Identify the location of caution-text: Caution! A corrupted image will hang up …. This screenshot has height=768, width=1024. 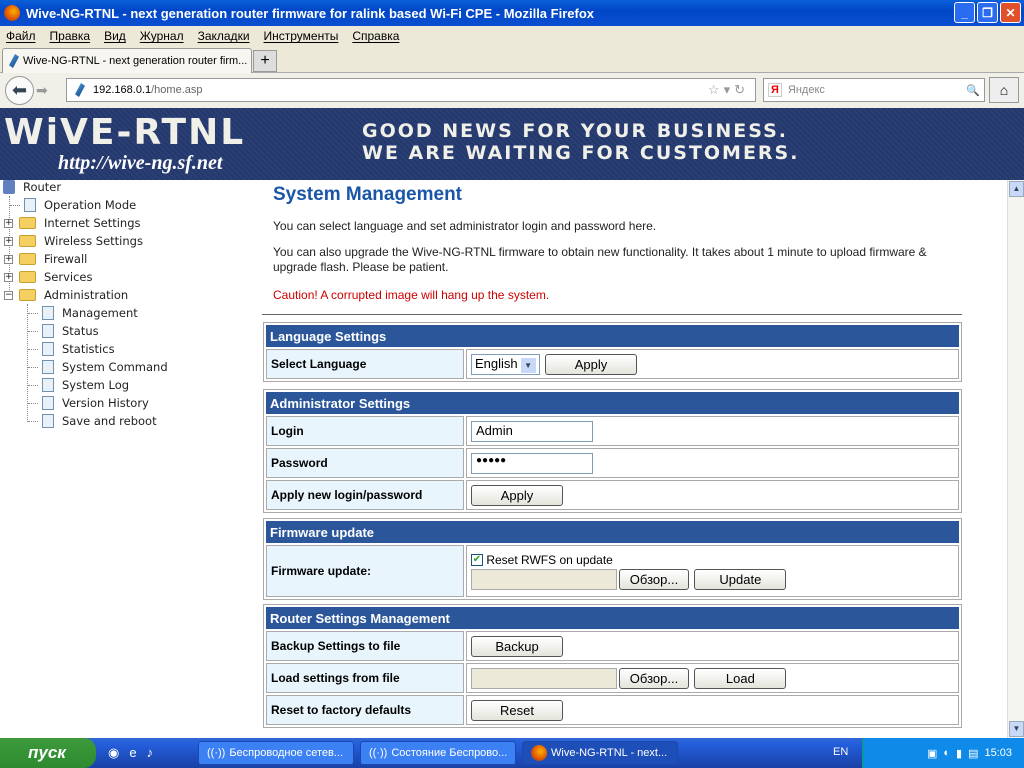
(411, 295).